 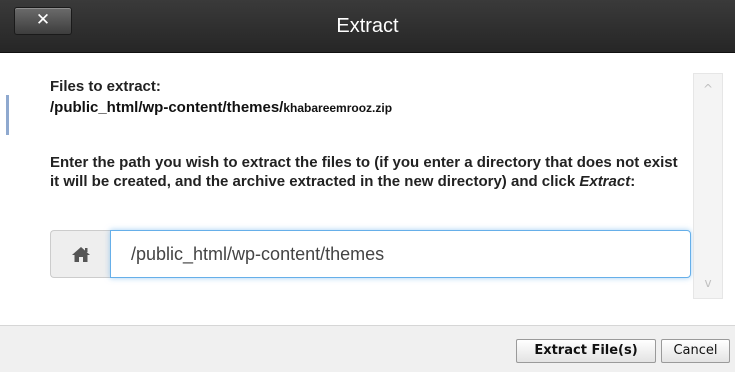 What do you see at coordinates (586, 351) in the screenshot?
I see `extract-files-button: Extract File(s)` at bounding box center [586, 351].